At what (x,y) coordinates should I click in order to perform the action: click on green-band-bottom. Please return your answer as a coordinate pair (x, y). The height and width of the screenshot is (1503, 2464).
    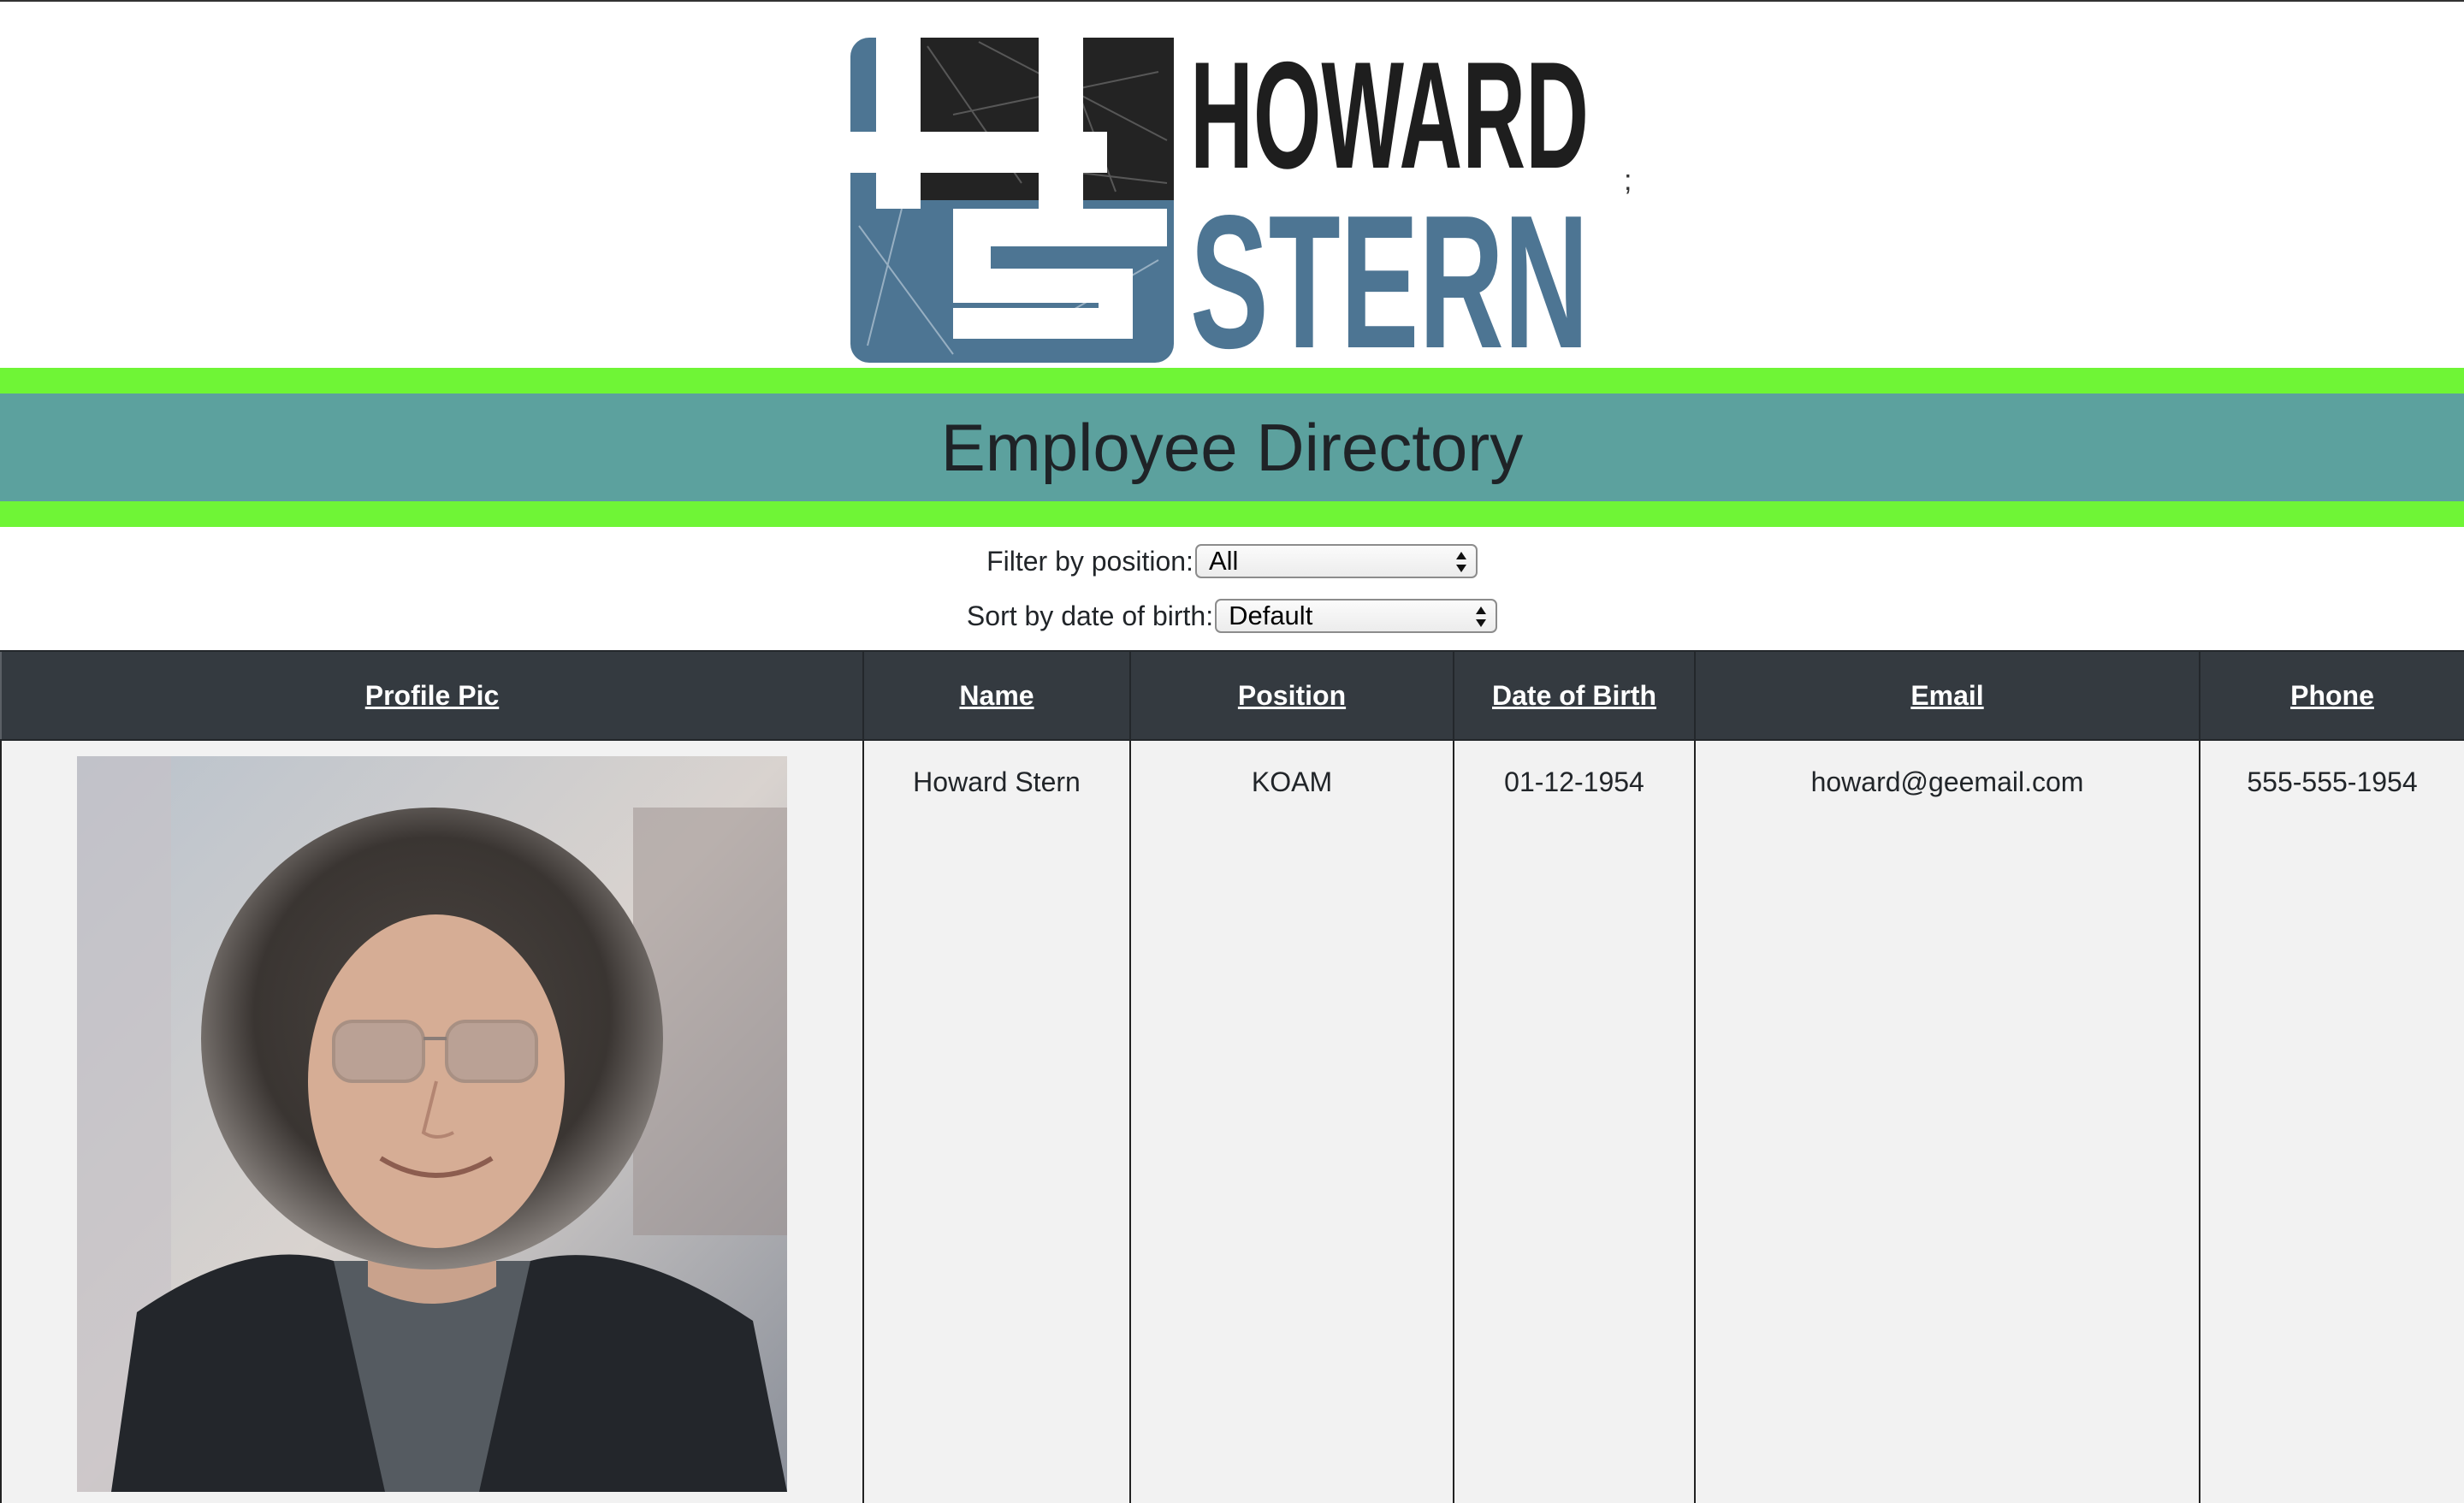
    Looking at the image, I should click on (1232, 514).